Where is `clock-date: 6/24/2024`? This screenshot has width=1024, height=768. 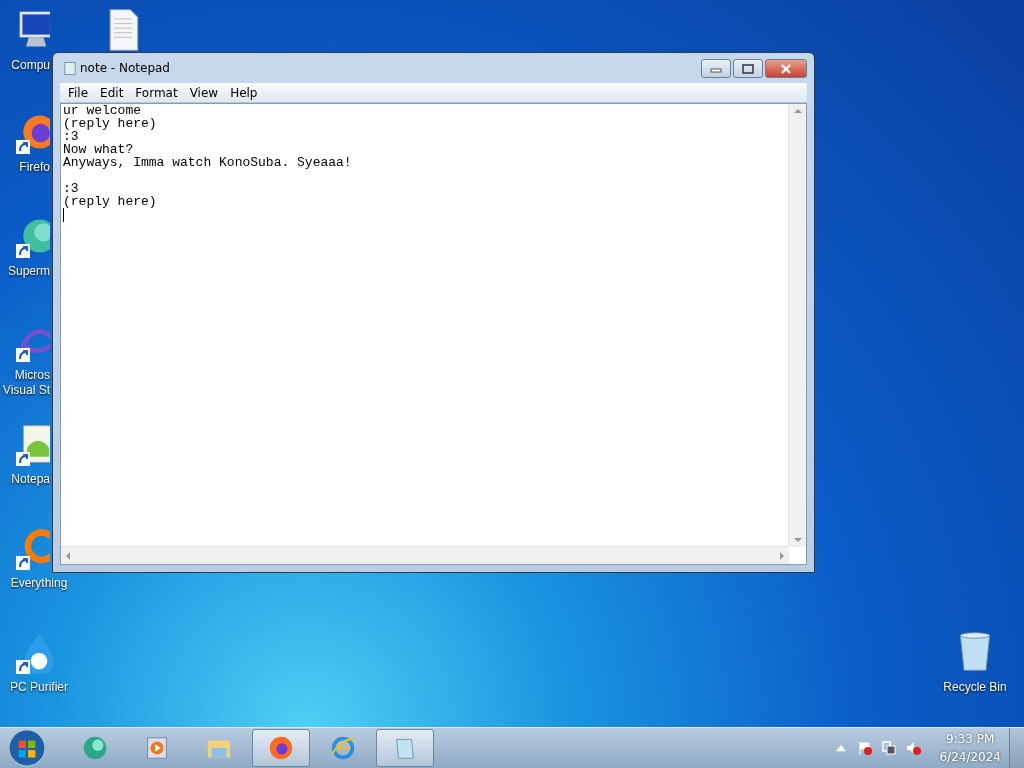 clock-date: 6/24/2024 is located at coordinates (970, 757).